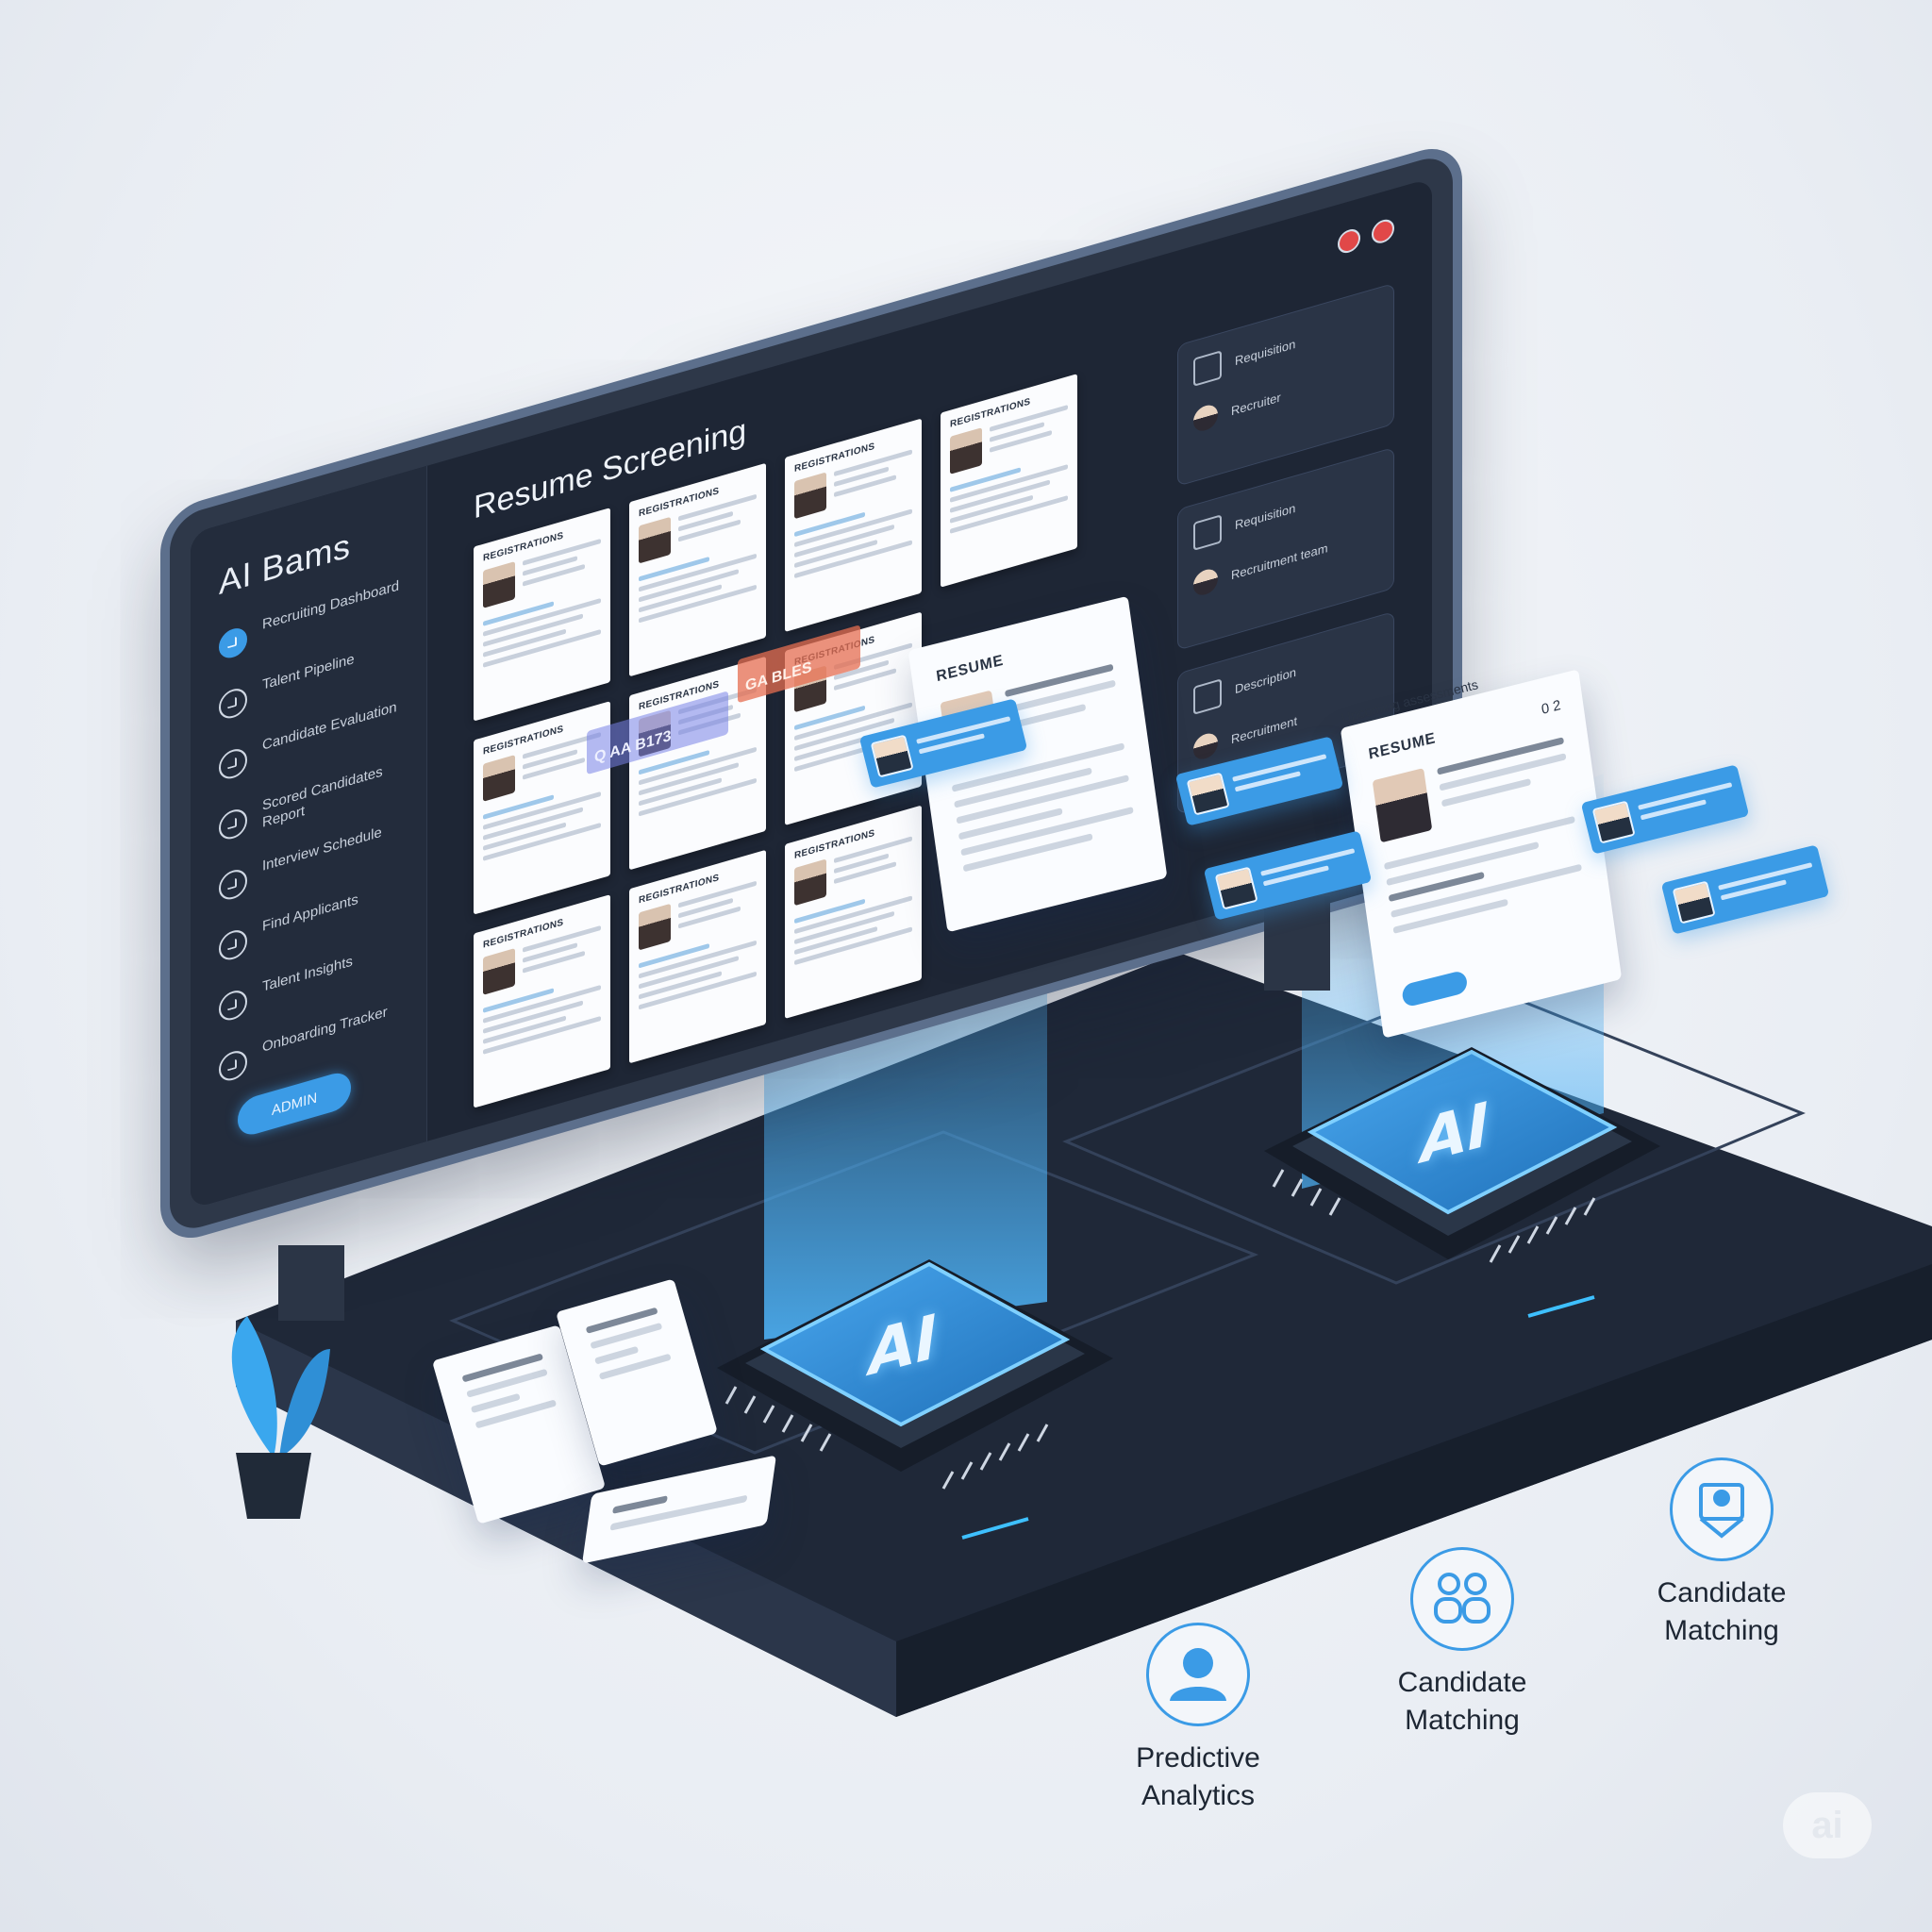 This screenshot has height=1932, width=1932. Describe the element at coordinates (1503, 777) in the screenshot. I see `sheet-lines` at that location.